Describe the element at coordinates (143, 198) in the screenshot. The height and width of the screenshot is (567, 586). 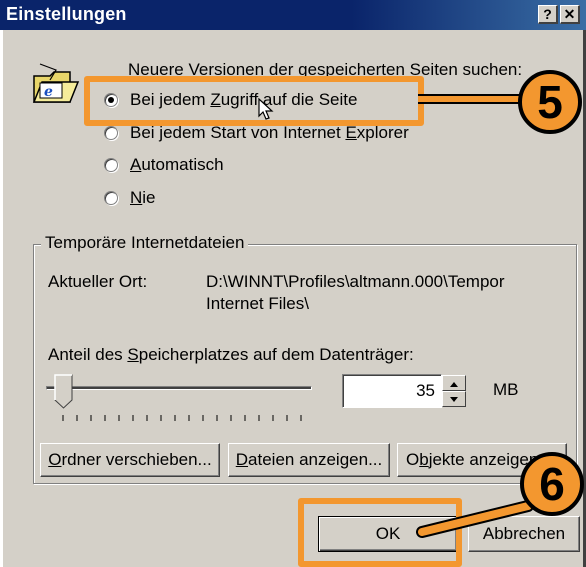
I see `radio-label-never: Nie` at that location.